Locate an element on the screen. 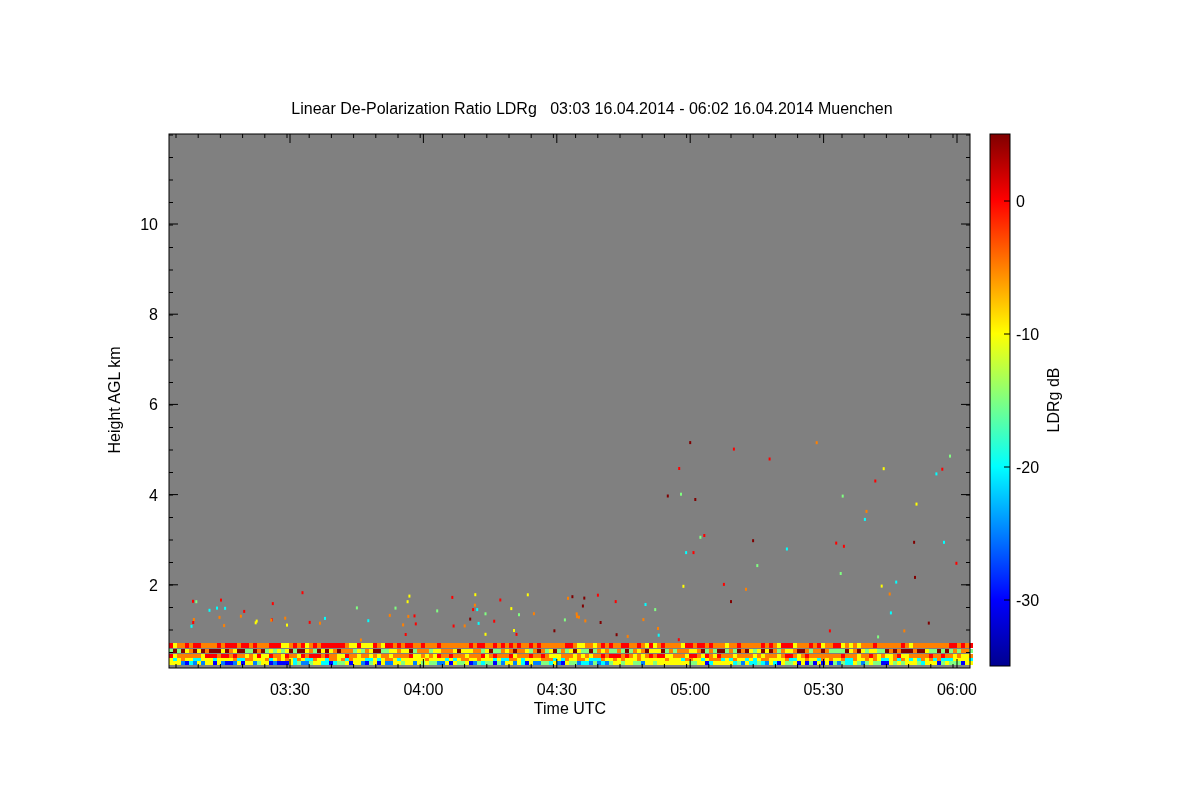  y-tick-label: 4 is located at coordinates (153, 495).